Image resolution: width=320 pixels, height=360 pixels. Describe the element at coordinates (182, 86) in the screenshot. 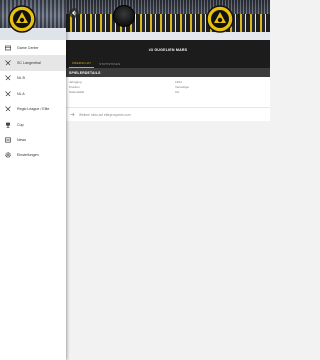

I see `detail-value: Verteidiger` at that location.